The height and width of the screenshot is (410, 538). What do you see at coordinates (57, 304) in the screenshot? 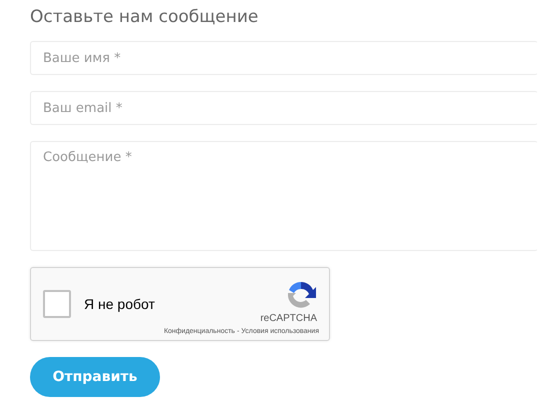
I see `captcha-checkbox` at bounding box center [57, 304].